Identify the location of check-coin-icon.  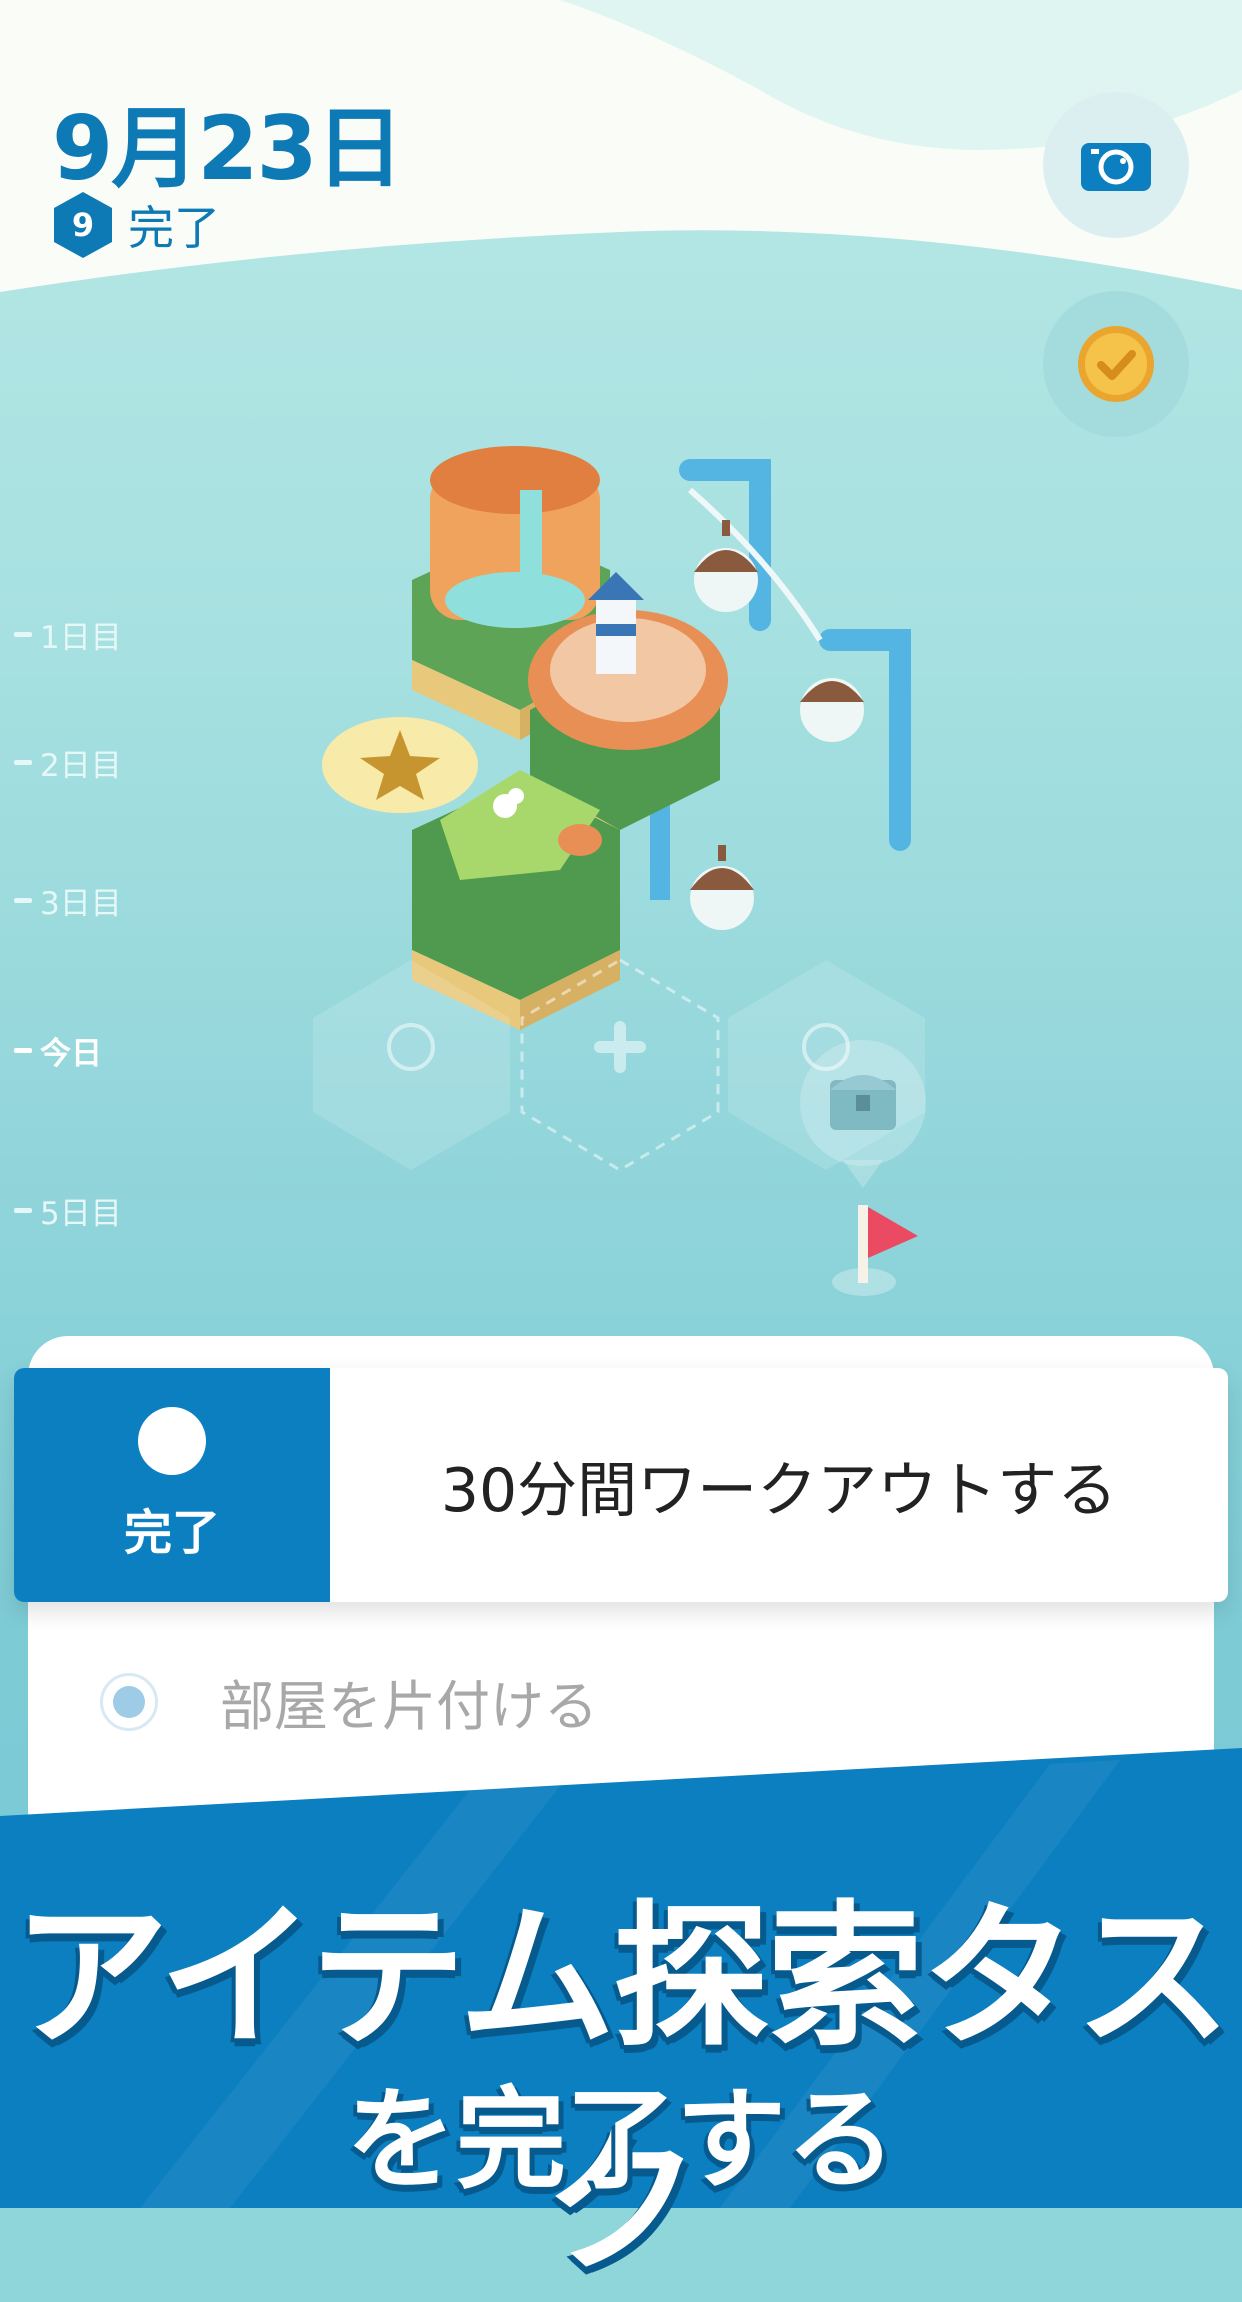
(1116, 364).